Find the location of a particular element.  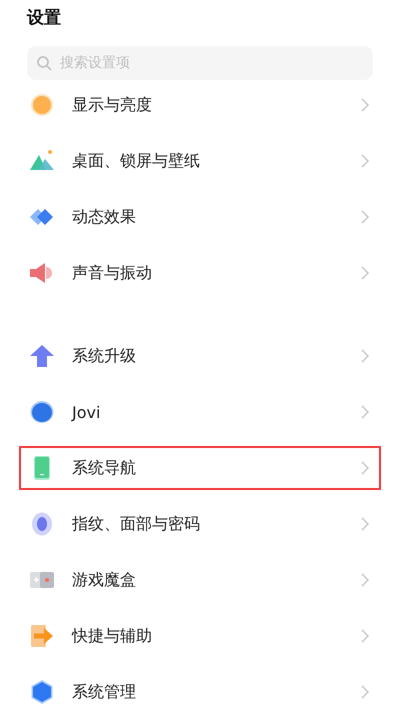

arrow-right-icon is located at coordinates (42, 636).